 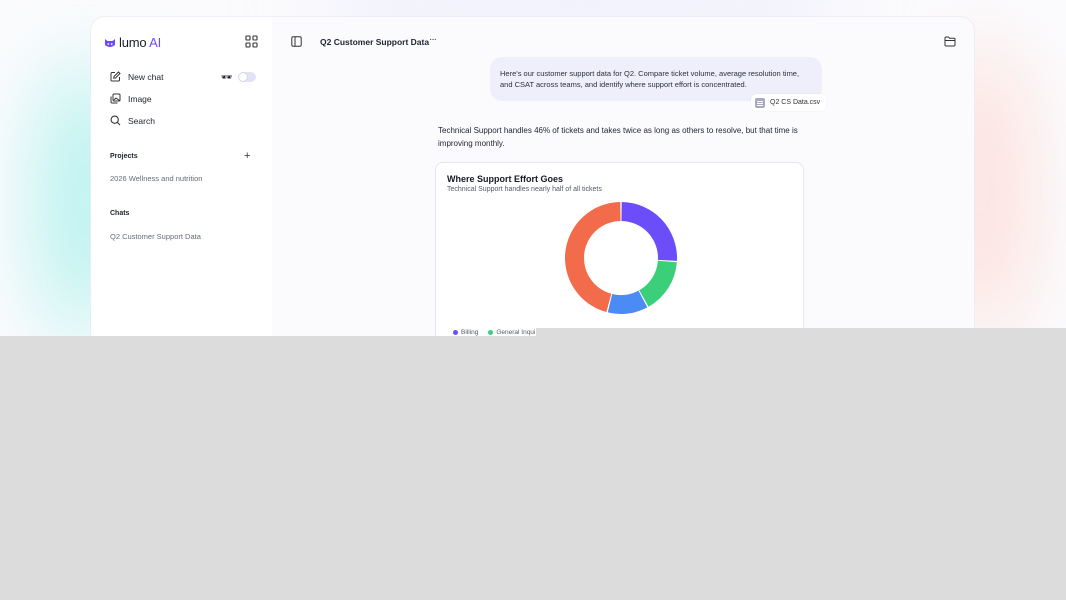 I want to click on spreadsheet-file-icon, so click(x=760, y=102).